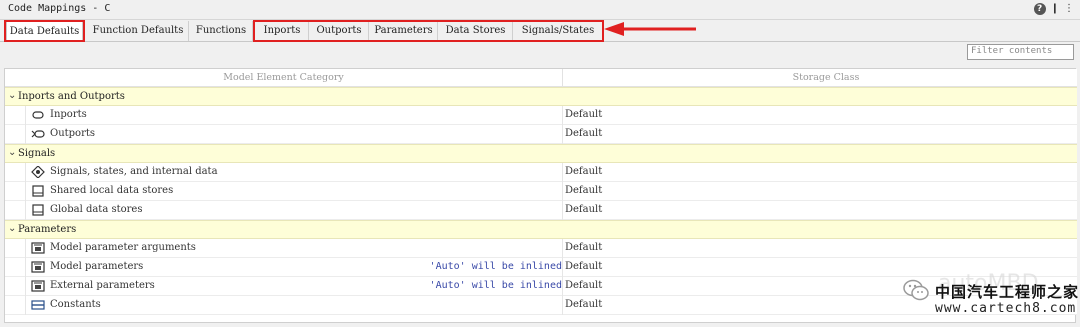  I want to click on tab-data-defaults: Data Defaults, so click(44, 31).